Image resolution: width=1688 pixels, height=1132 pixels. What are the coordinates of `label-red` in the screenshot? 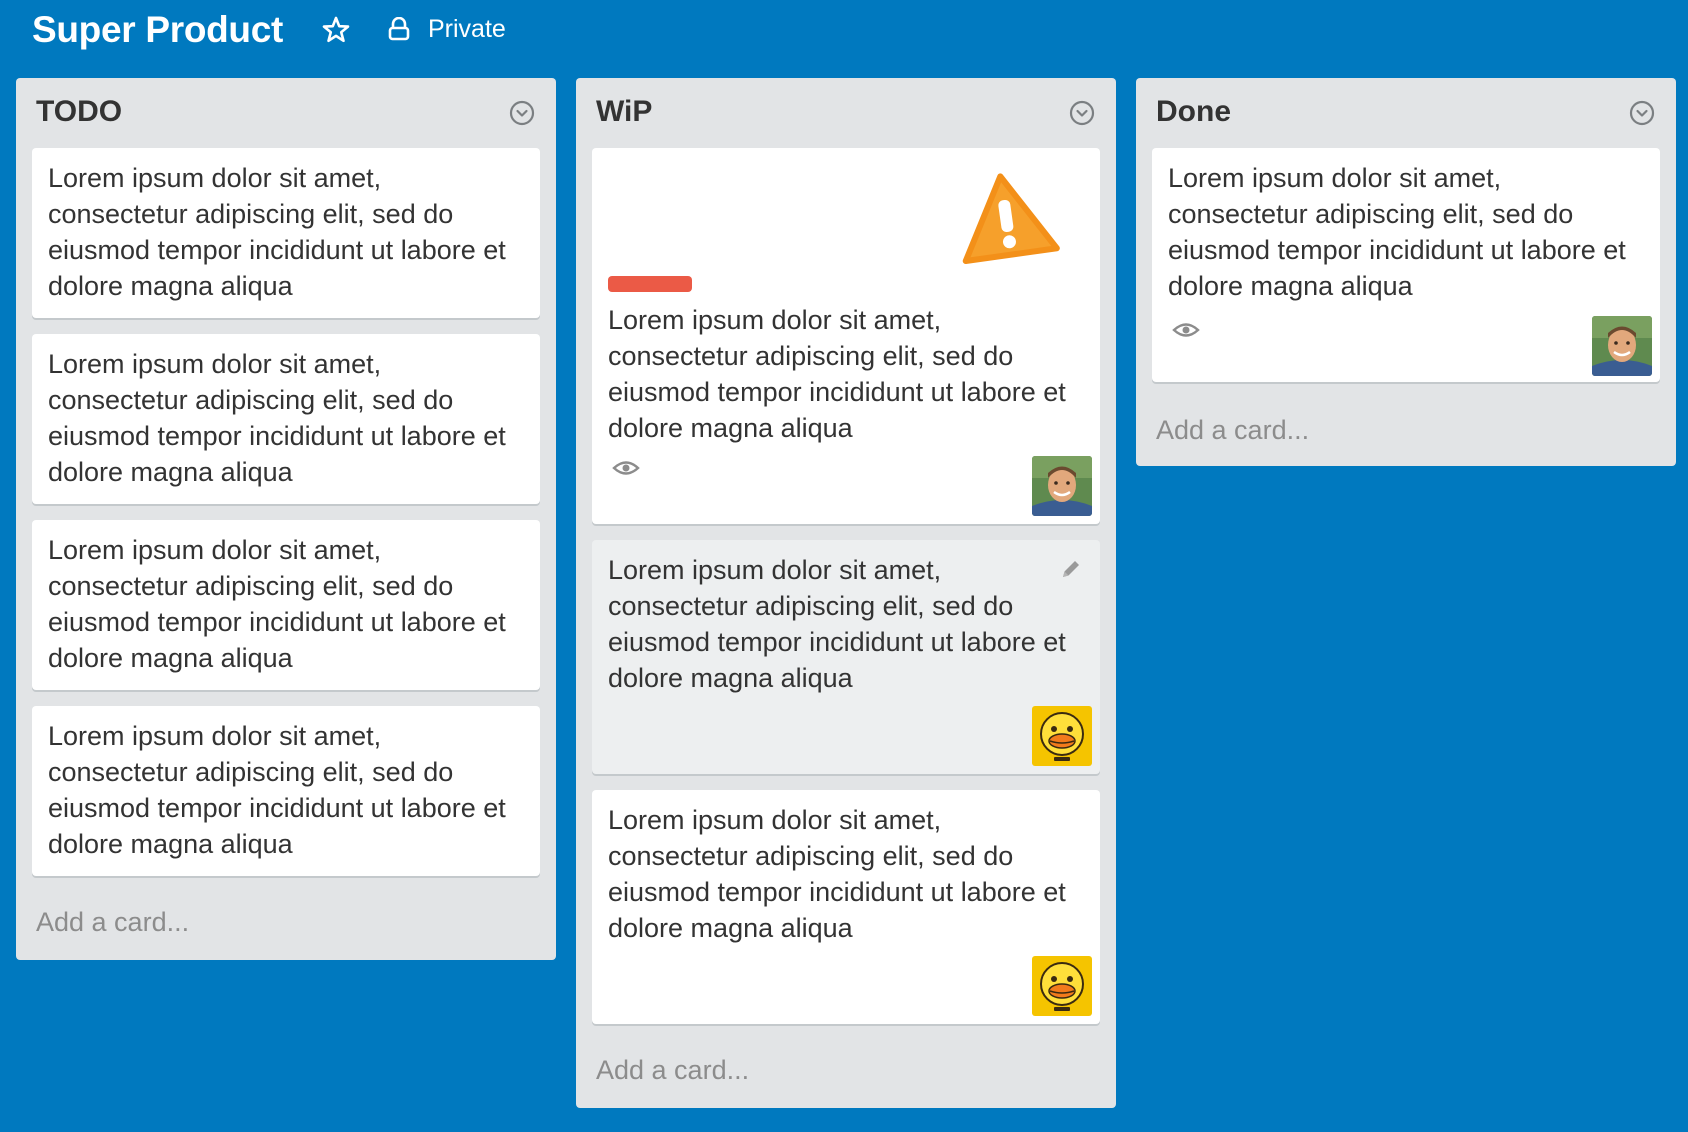 It's located at (650, 284).